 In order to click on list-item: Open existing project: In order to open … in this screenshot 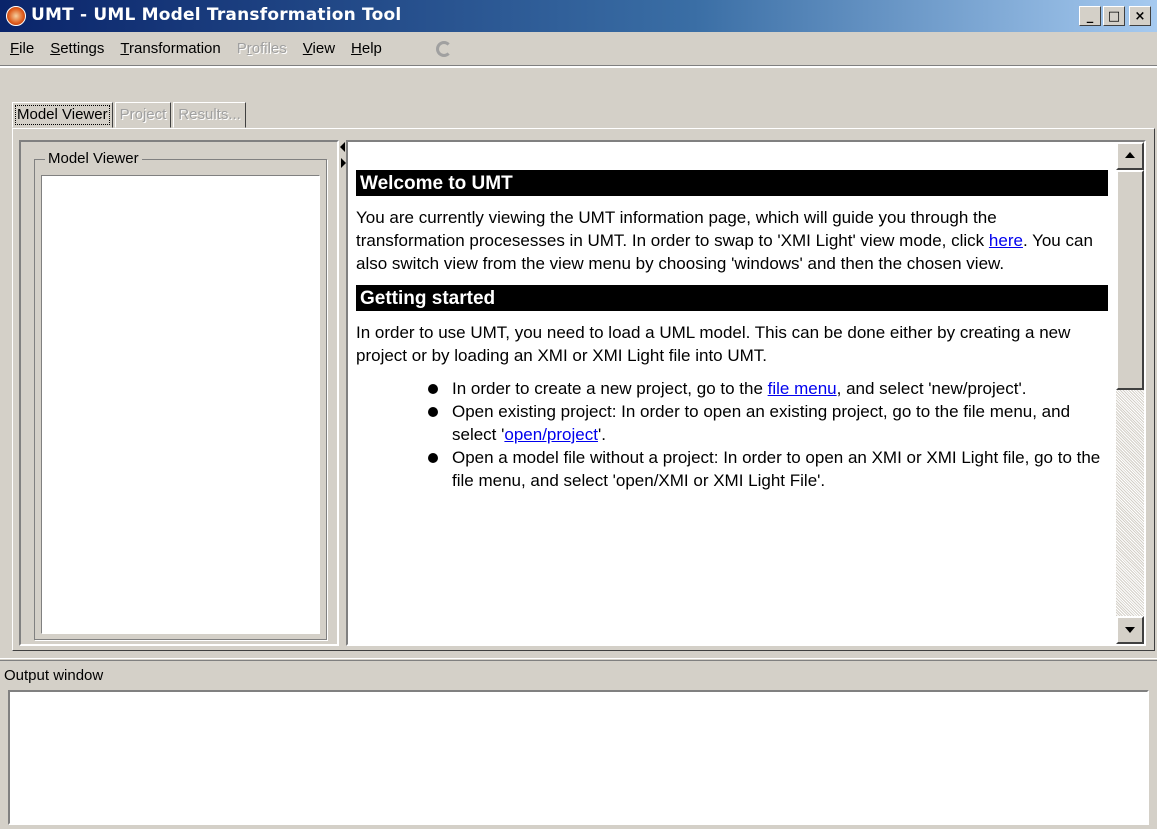, I will do `click(768, 423)`.